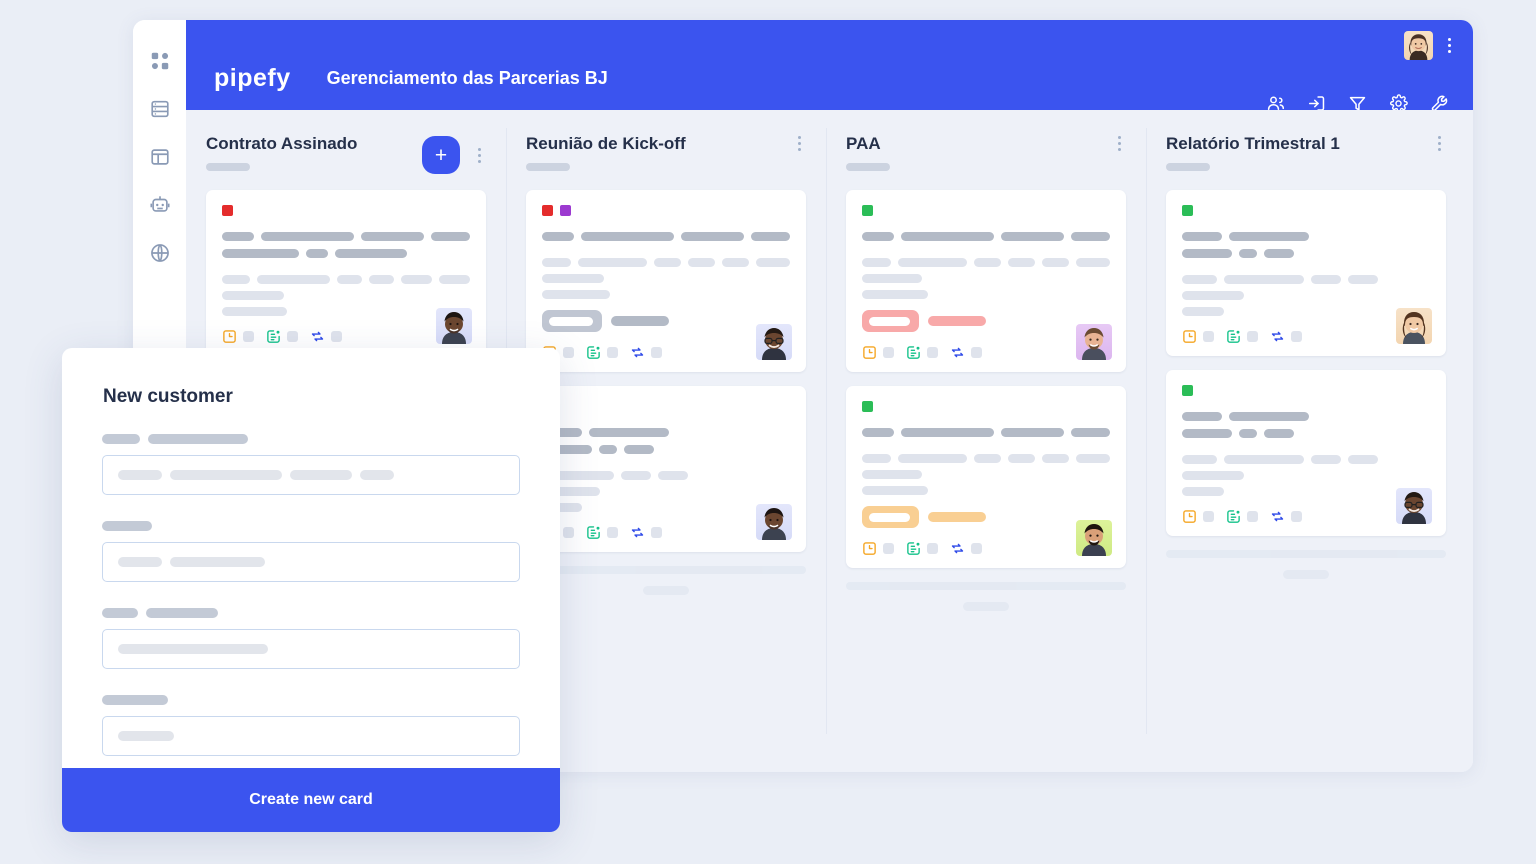  Describe the element at coordinates (441, 155) in the screenshot. I see `add-card-button: +` at that location.